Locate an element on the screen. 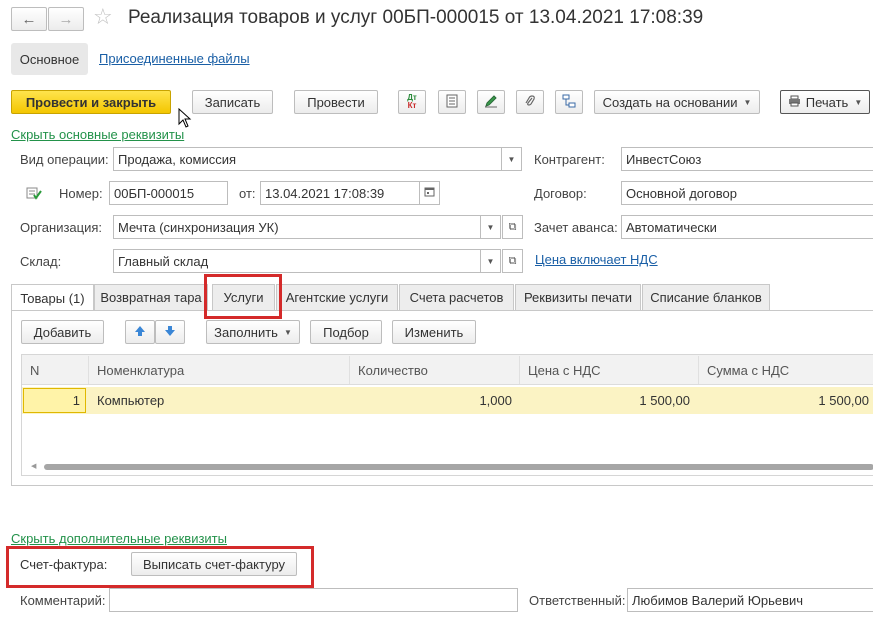 Image resolution: width=873 pixels, height=628 pixels. header-price: Цена с НДС is located at coordinates (609, 370).